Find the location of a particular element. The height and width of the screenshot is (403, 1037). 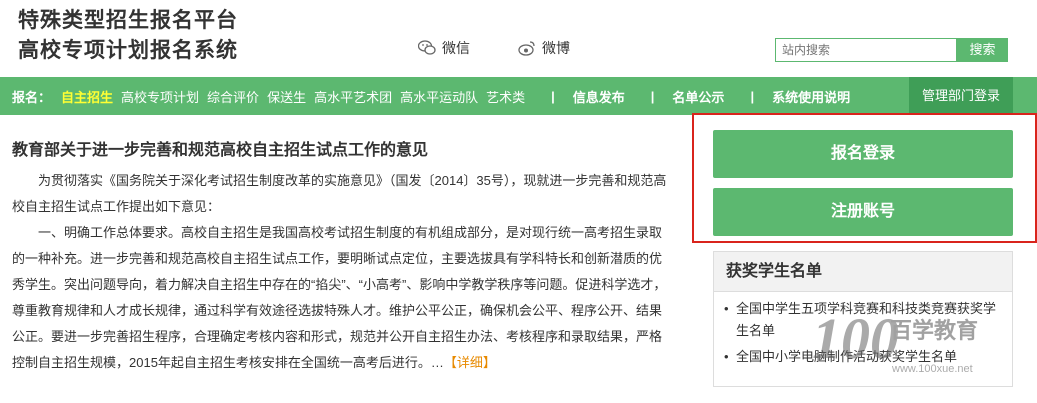

weibo-link: 微博 is located at coordinates (544, 48).